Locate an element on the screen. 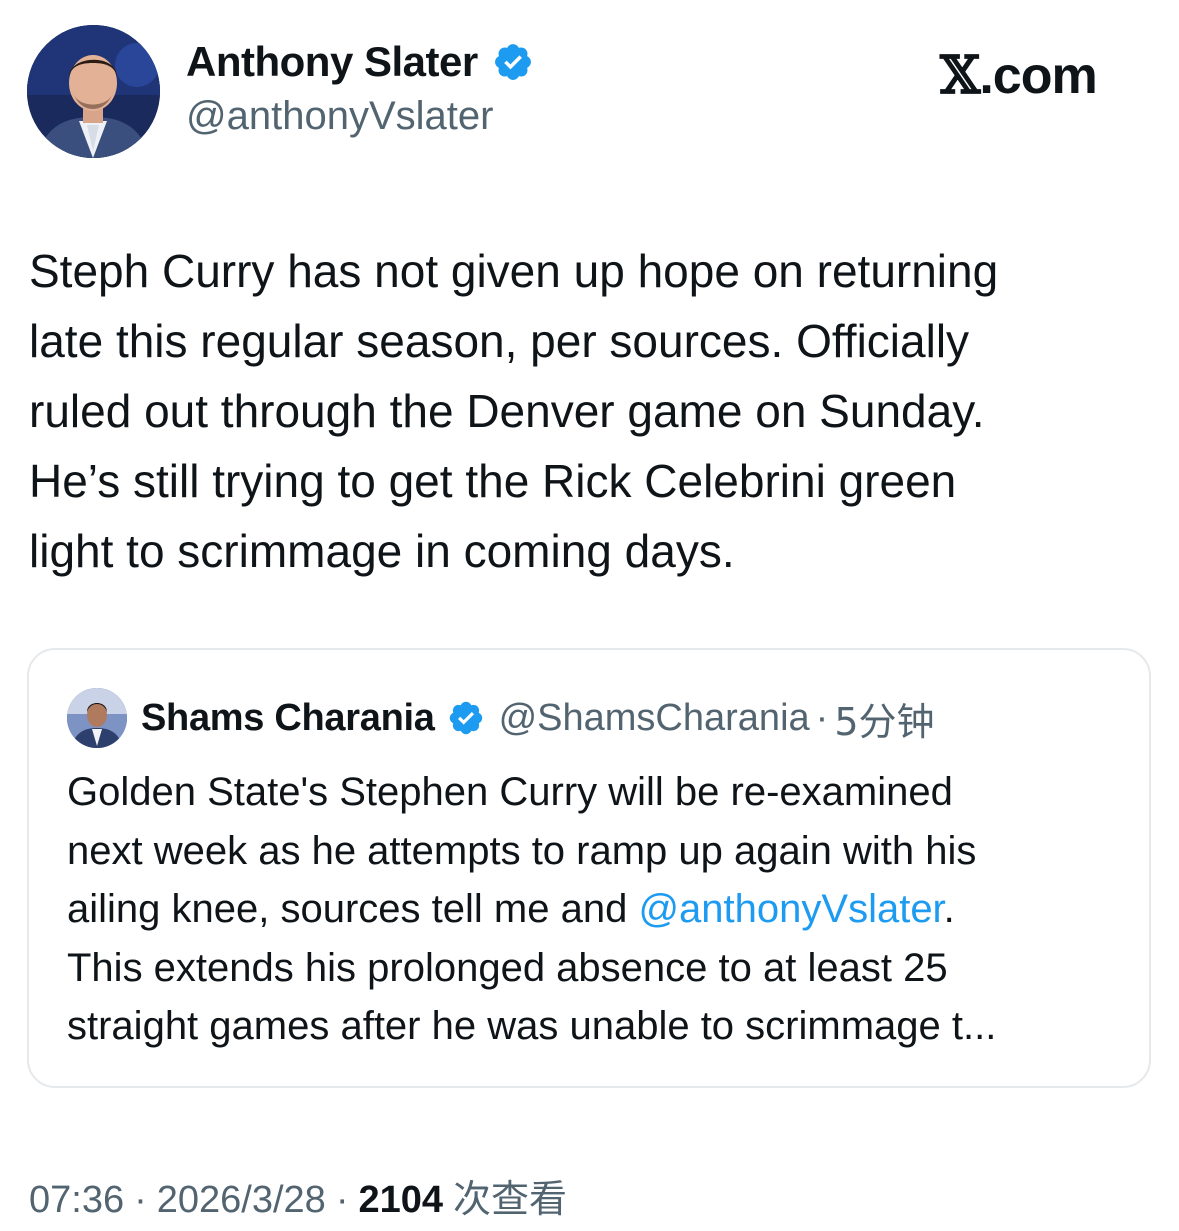 This screenshot has width=1179, height=1231. tweet-meta: 07:36 · 2026/3/28 · 2104 次查看 is located at coordinates (298, 1195).